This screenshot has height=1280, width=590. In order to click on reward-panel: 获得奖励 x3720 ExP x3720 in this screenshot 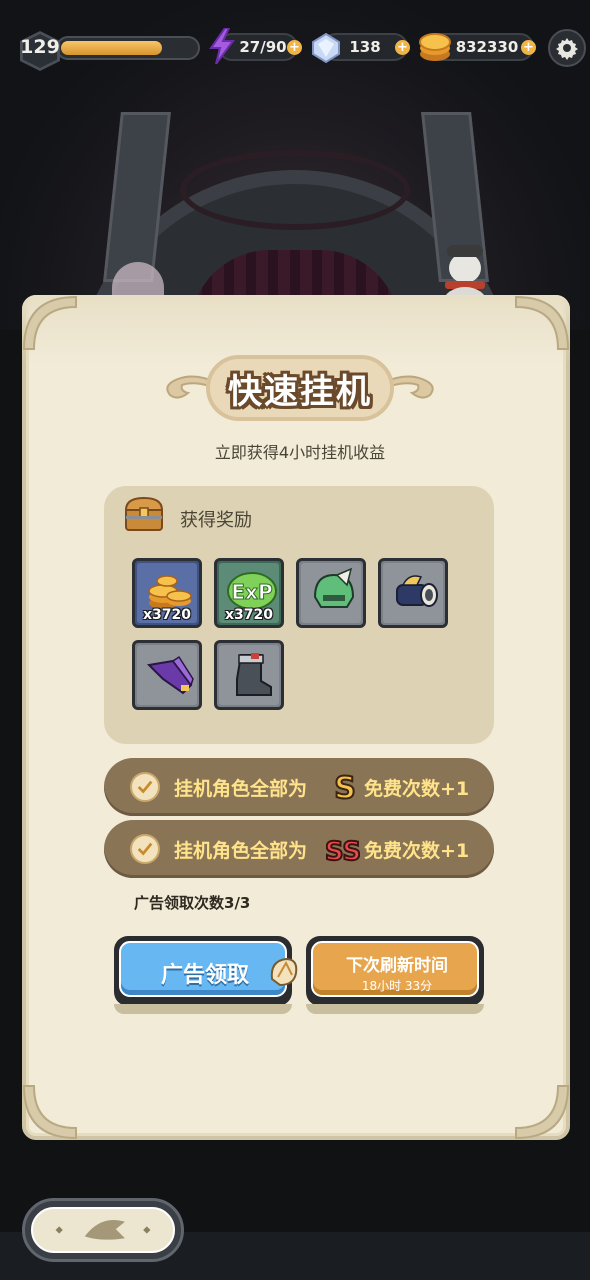, I will do `click(299, 615)`.